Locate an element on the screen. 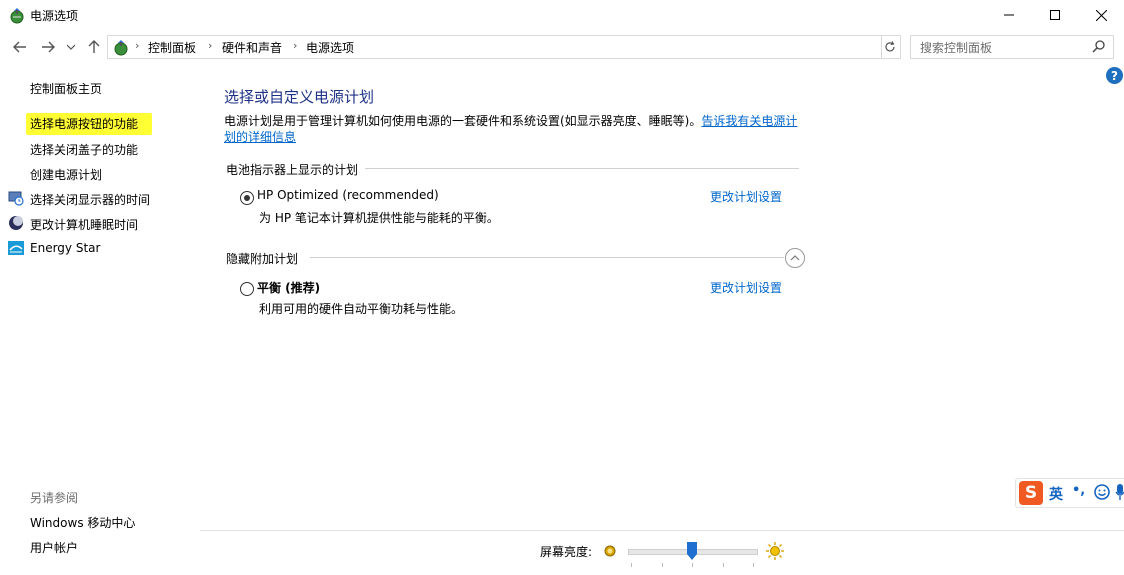 The image size is (1124, 575). close-button is located at coordinates (1101, 15).